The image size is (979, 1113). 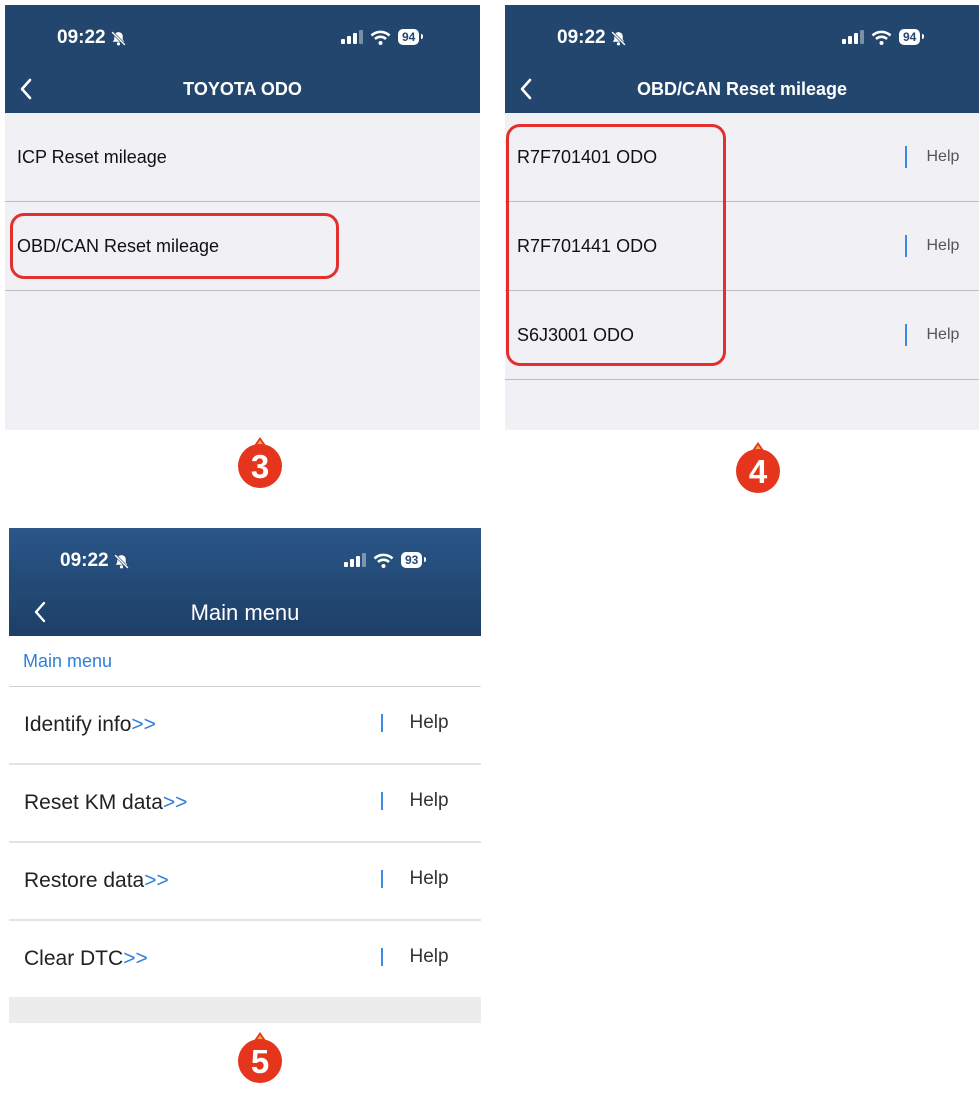 I want to click on app-header: 09:22 94 OBD/CAN Reset mileage, so click(x=742, y=59).